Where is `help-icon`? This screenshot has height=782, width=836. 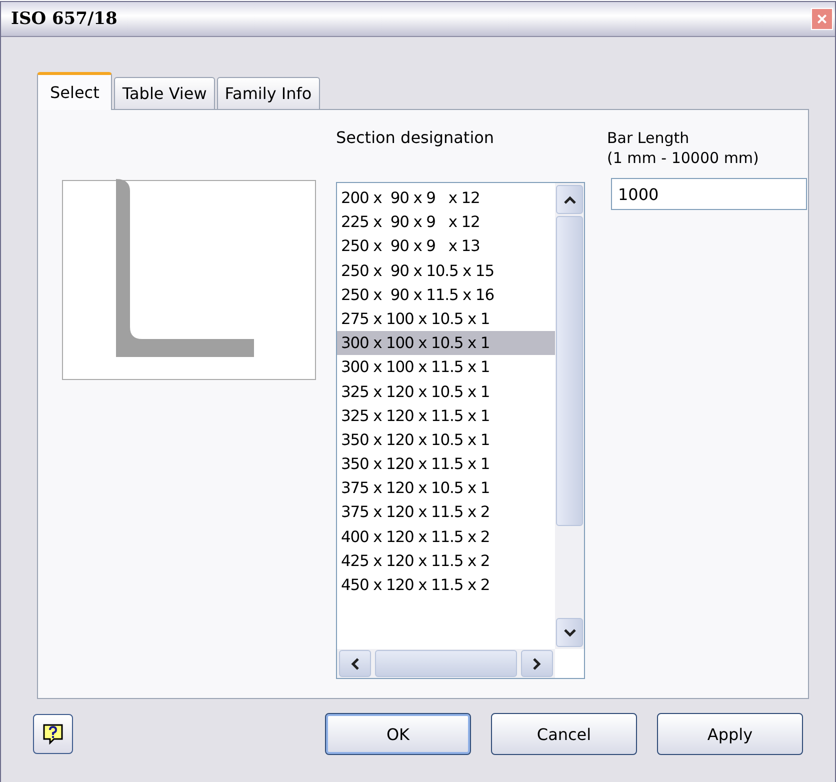 help-icon is located at coordinates (53, 734).